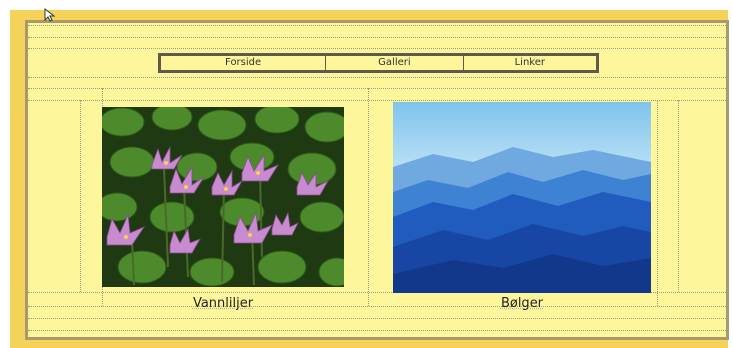  I want to click on nav-menu: Forside Galleri Linker, so click(378, 63).